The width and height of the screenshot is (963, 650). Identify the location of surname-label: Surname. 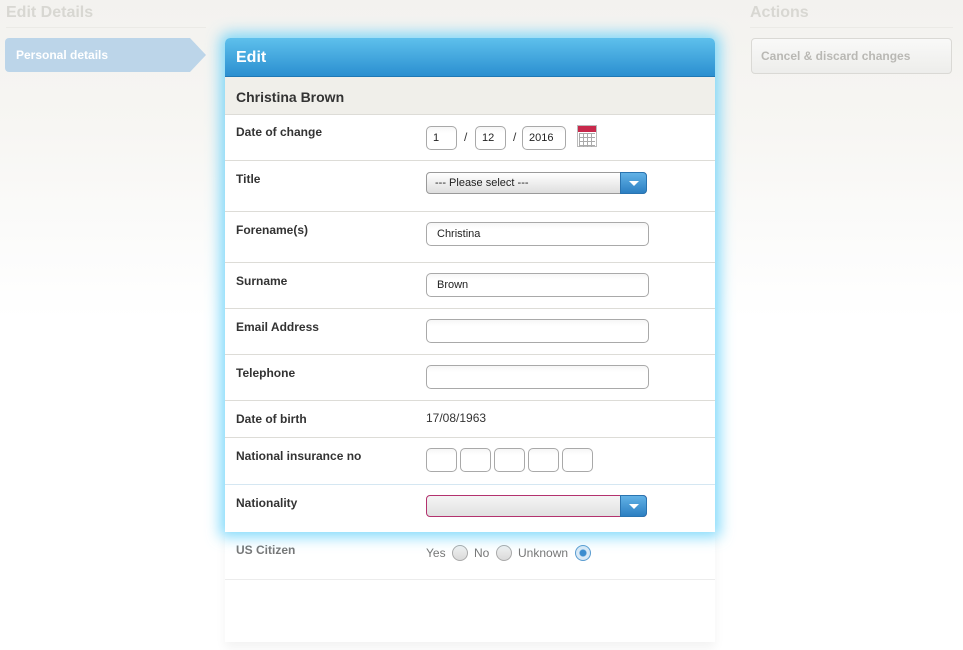
(262, 281).